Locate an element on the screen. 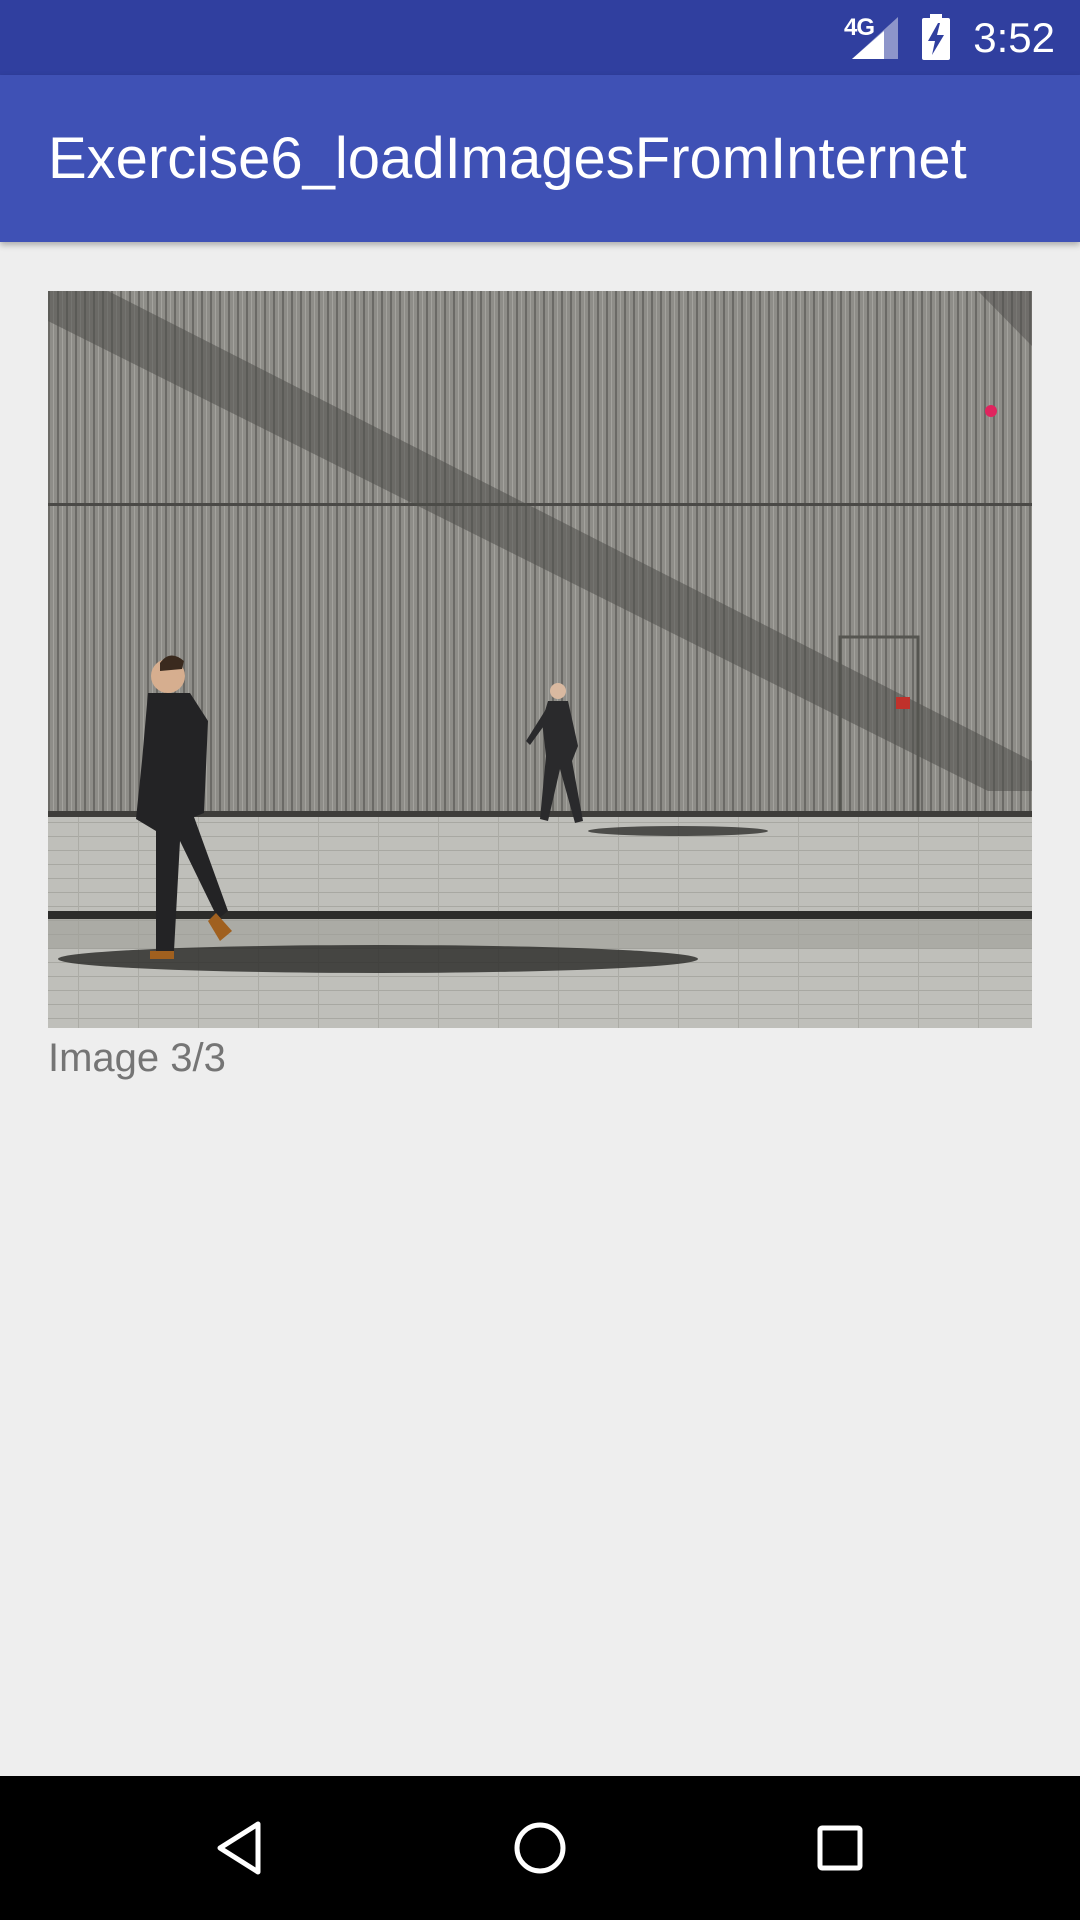  back-icon is located at coordinates (239, 1848).